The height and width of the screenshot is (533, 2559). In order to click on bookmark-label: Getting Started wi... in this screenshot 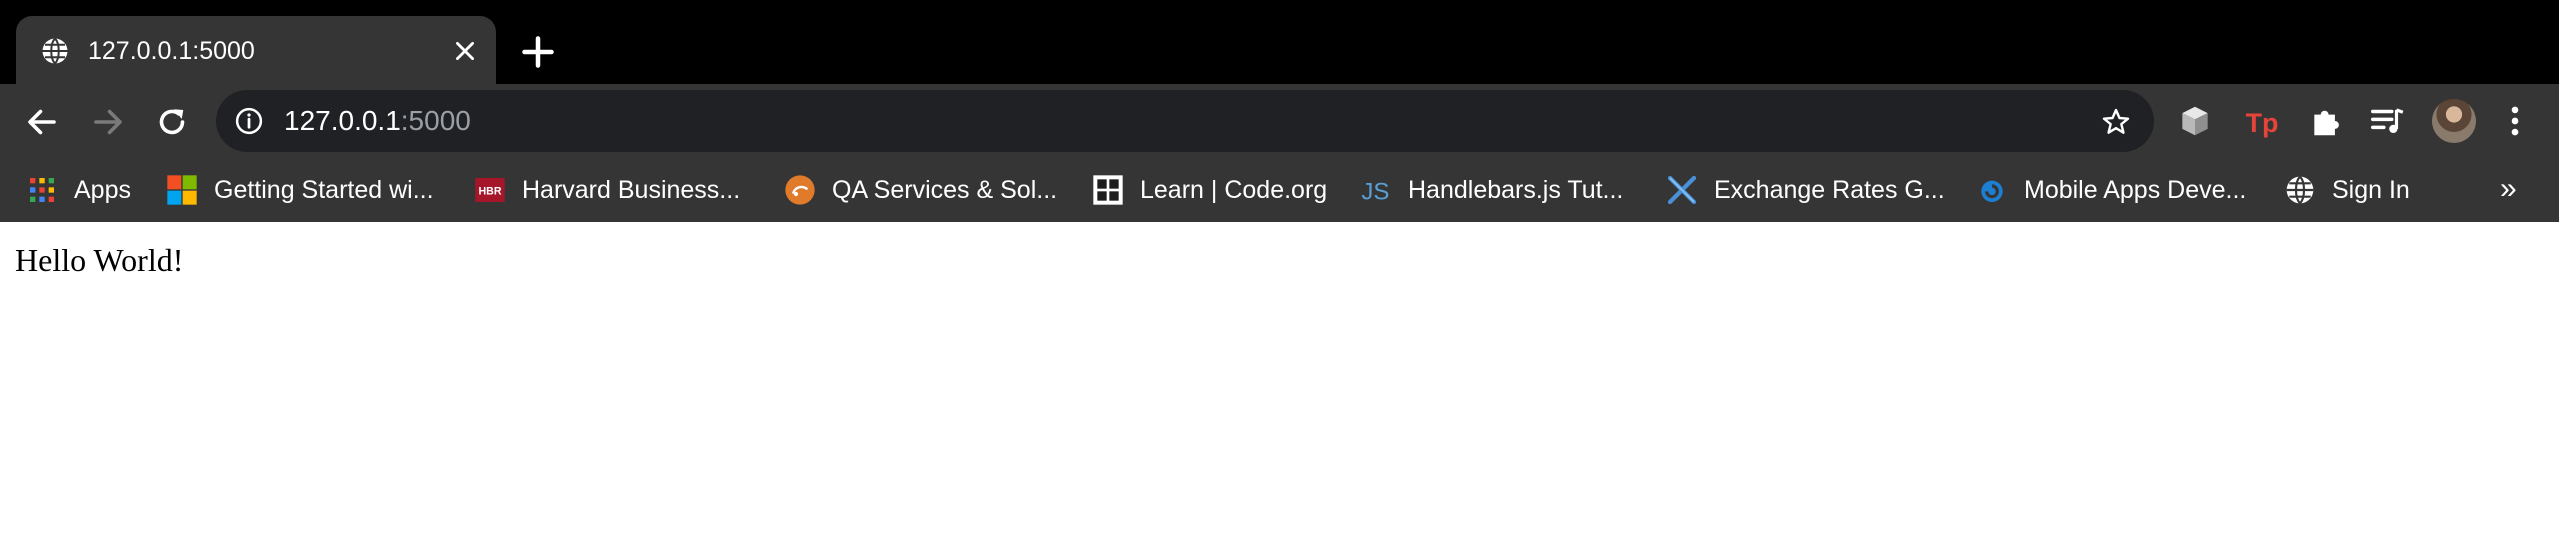, I will do `click(324, 190)`.